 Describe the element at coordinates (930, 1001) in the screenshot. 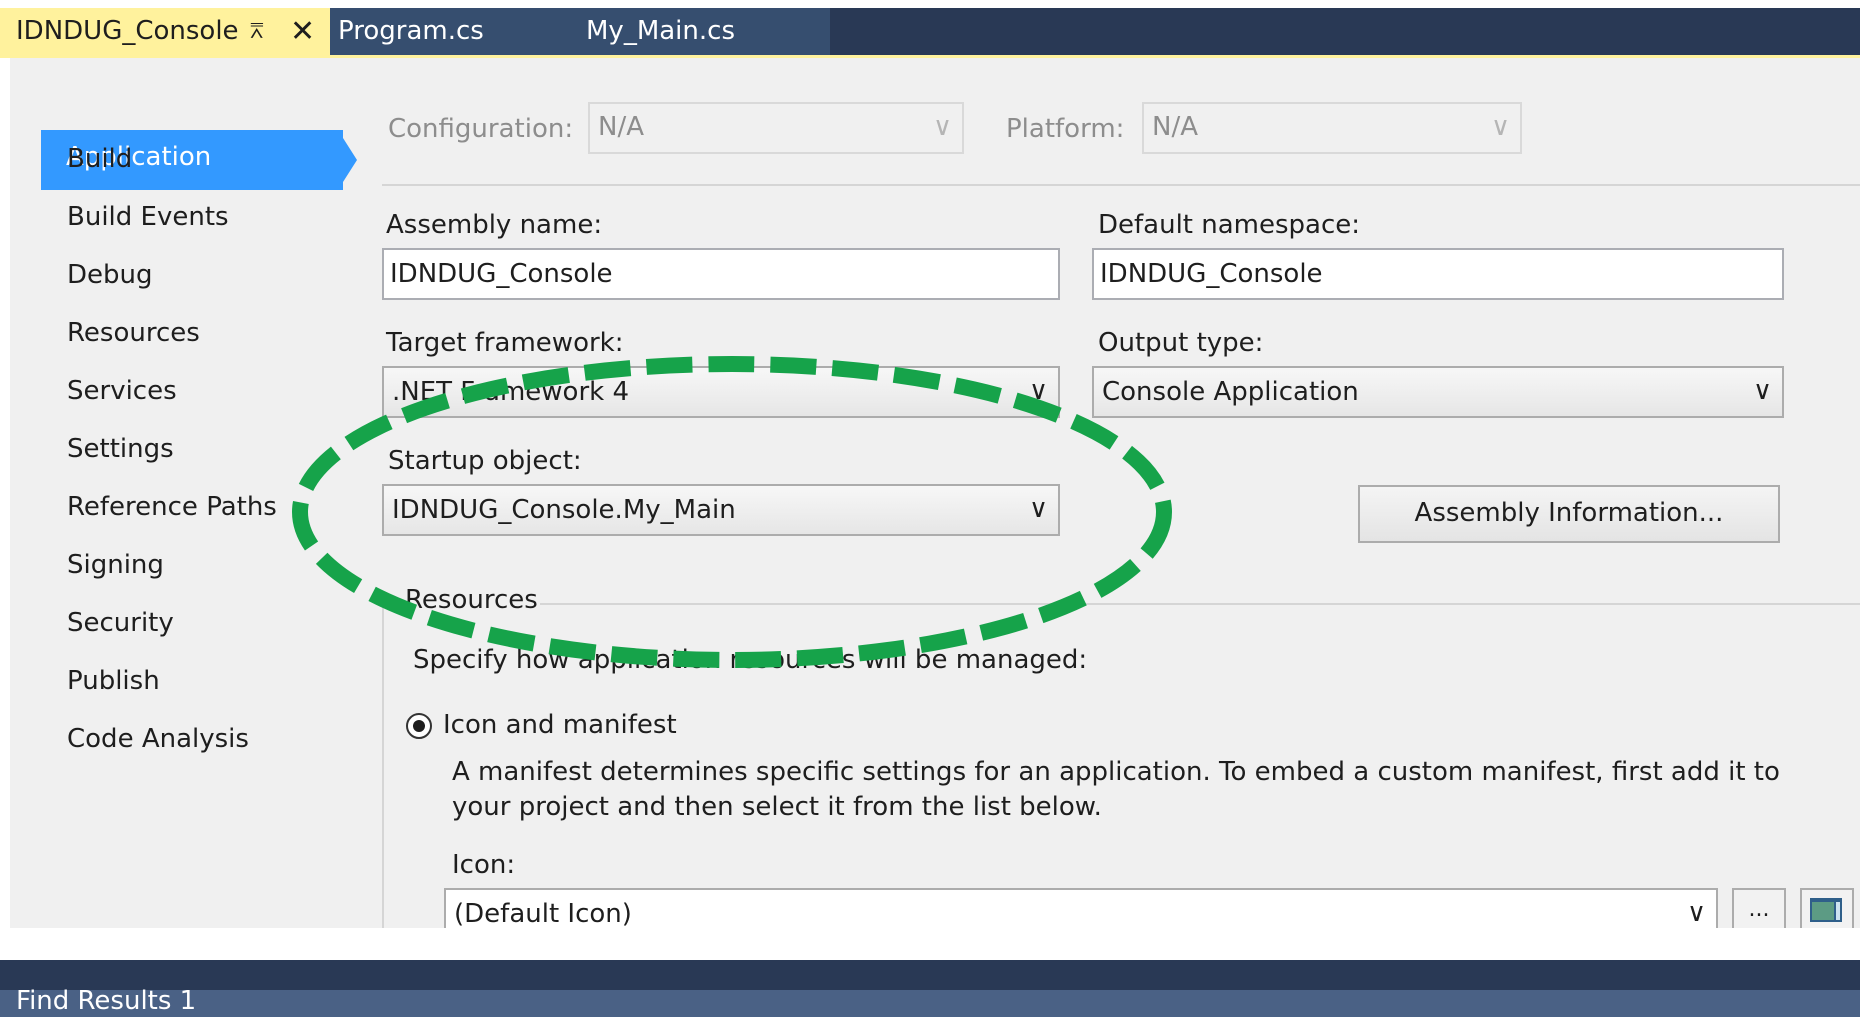

I see `find-results-tab: Find Results 1` at that location.